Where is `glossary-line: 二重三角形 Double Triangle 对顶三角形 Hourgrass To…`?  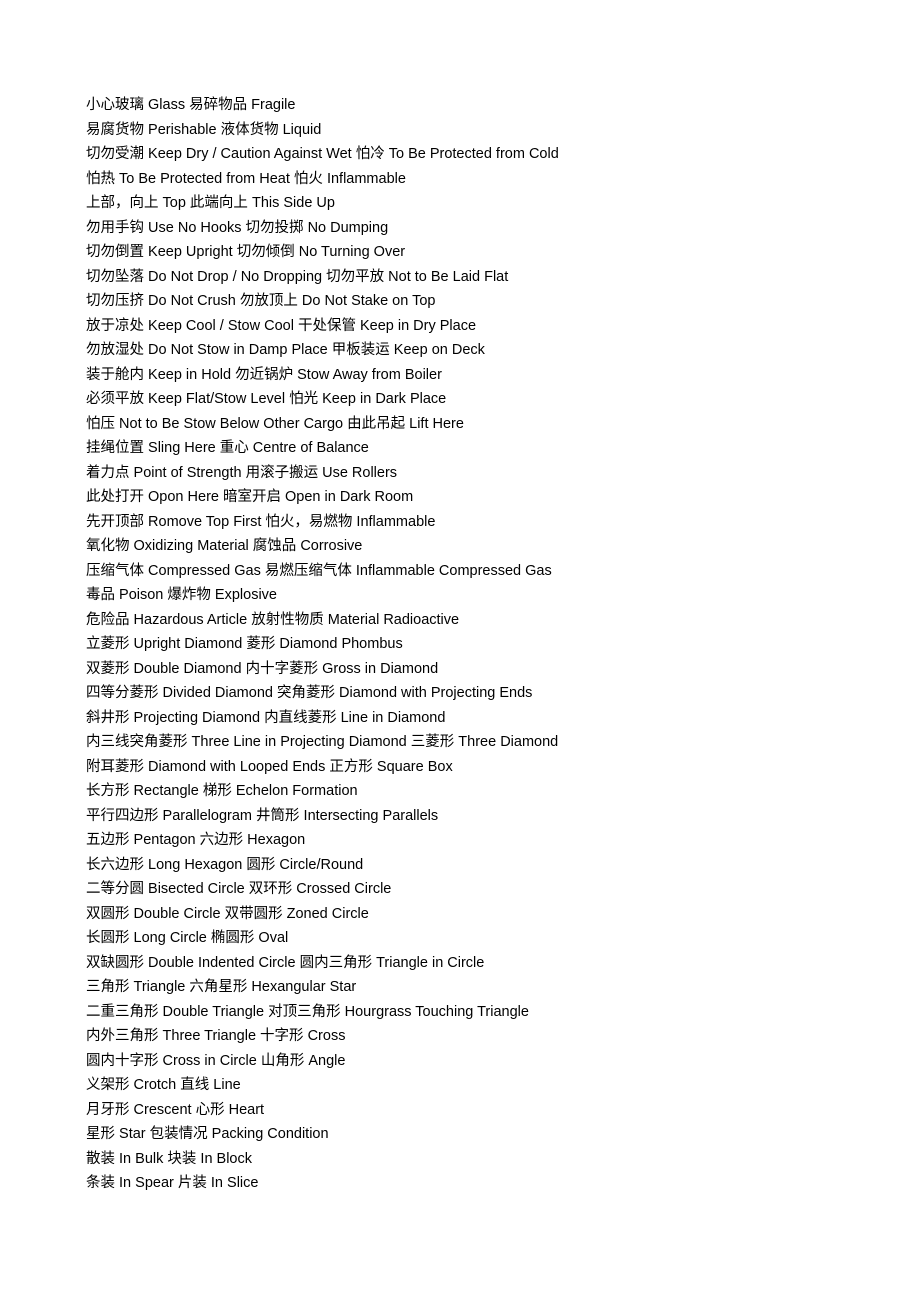 glossary-line: 二重三角形 Double Triangle 对顶三角形 Hourgrass To… is located at coordinates (307, 1011).